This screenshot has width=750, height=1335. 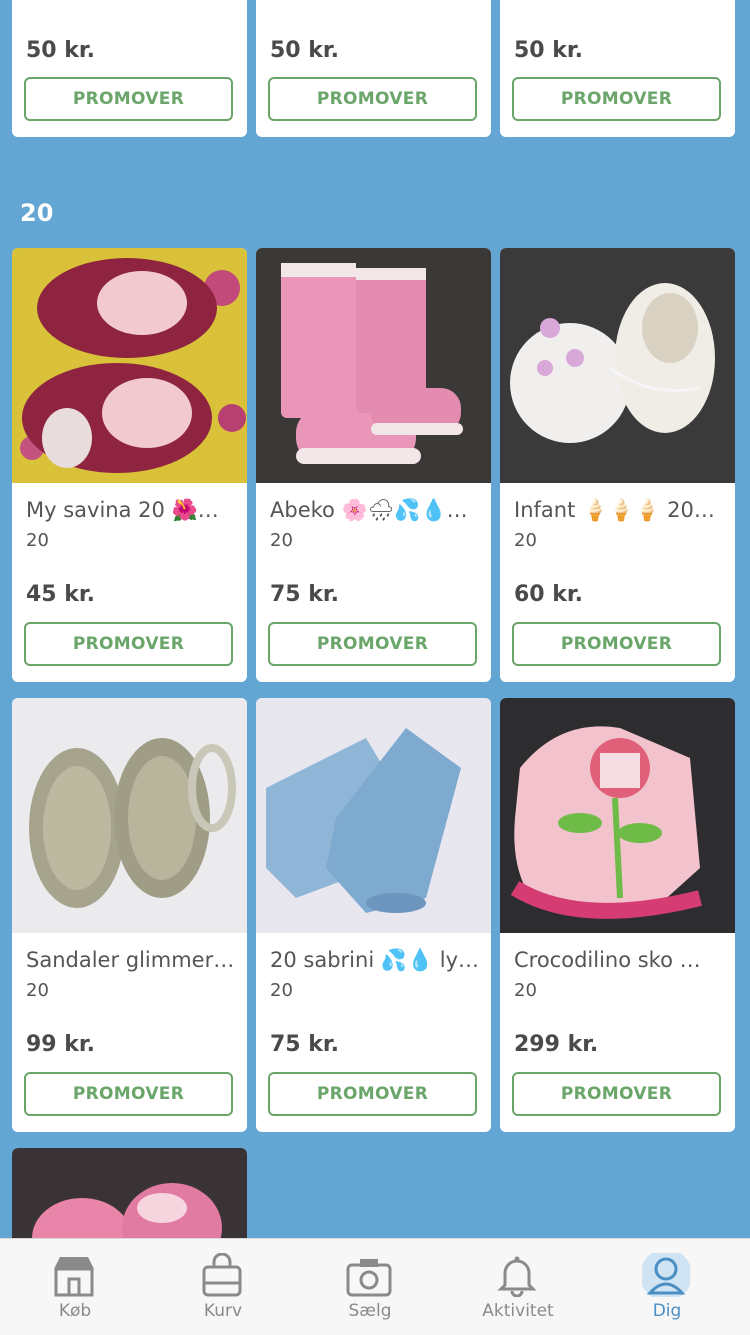 I want to click on product-price: 60 kr., so click(x=548, y=594).